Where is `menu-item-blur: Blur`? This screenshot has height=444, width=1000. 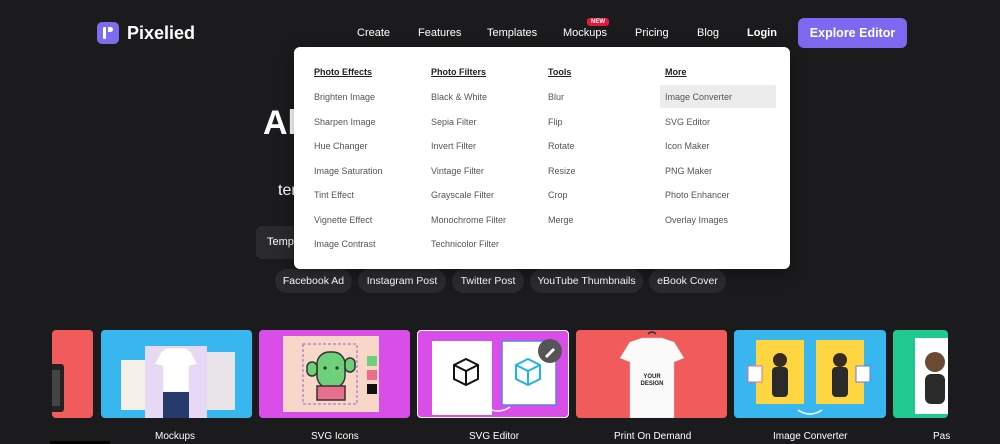
menu-item-blur: Blur is located at coordinates (556, 97).